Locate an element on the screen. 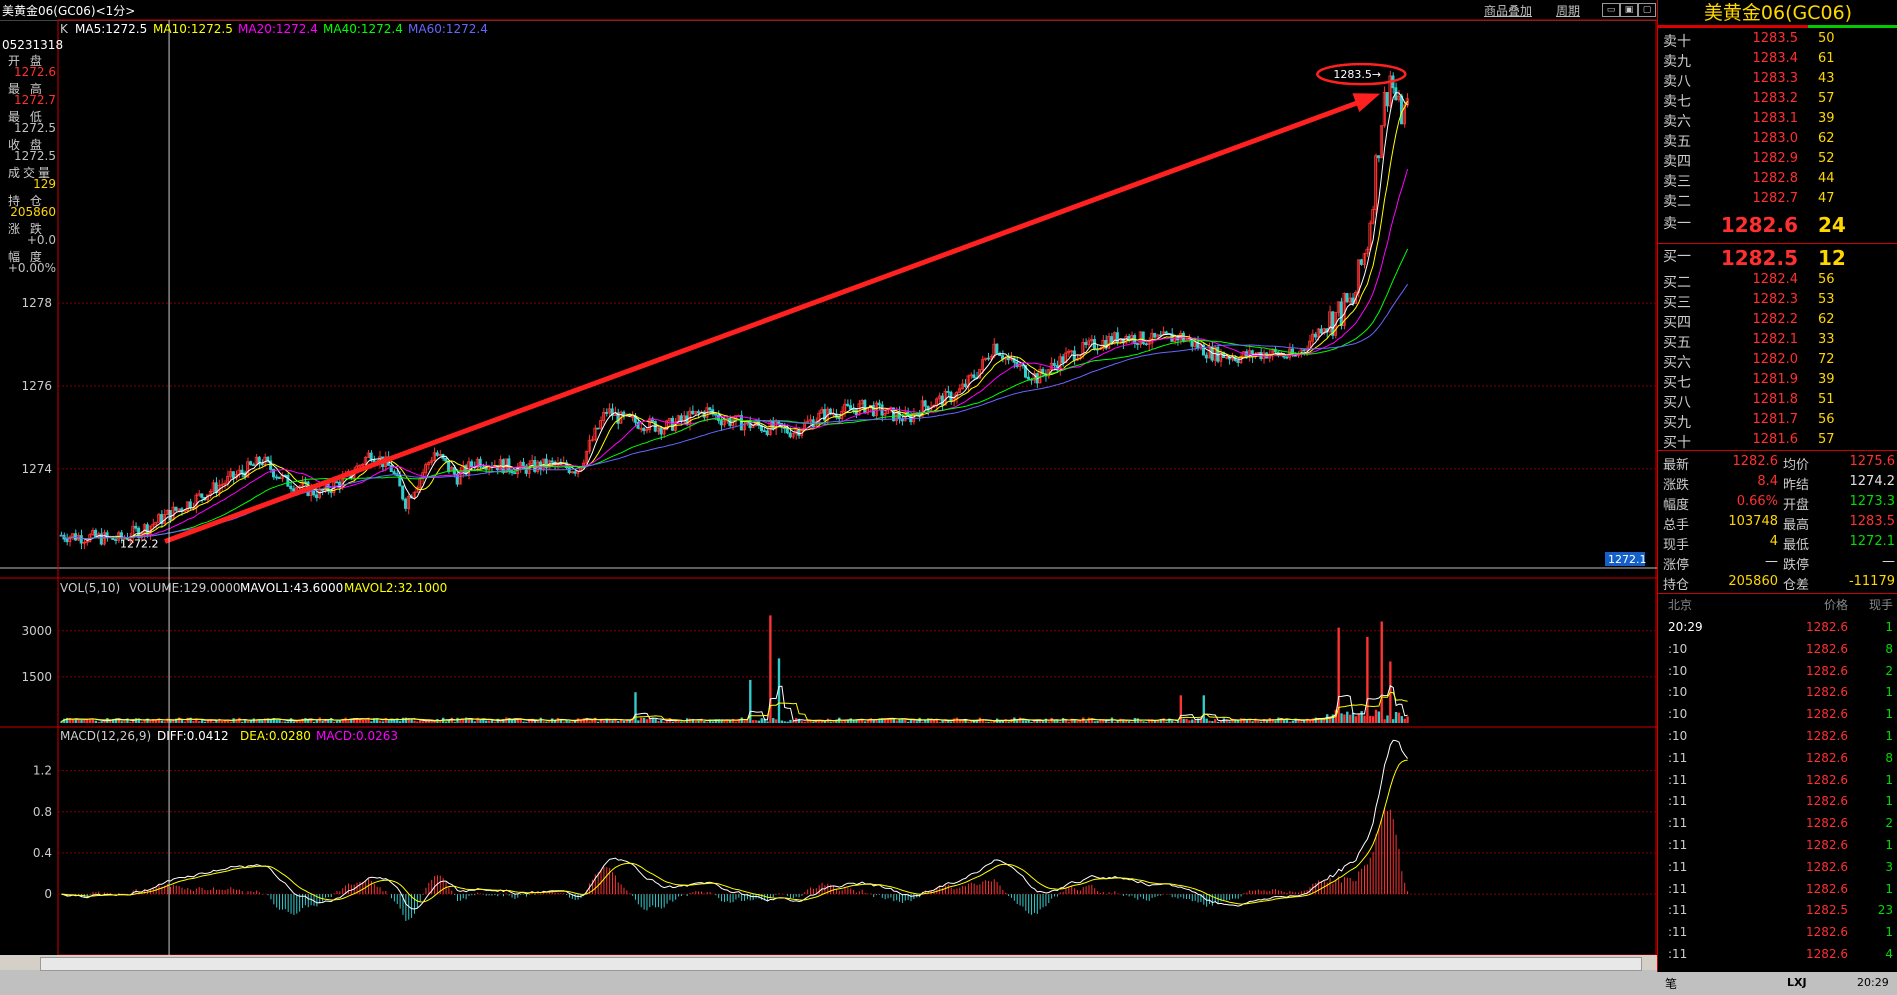 This screenshot has width=1897, height=995. ask-row-volume: 61 is located at coordinates (1826, 58).